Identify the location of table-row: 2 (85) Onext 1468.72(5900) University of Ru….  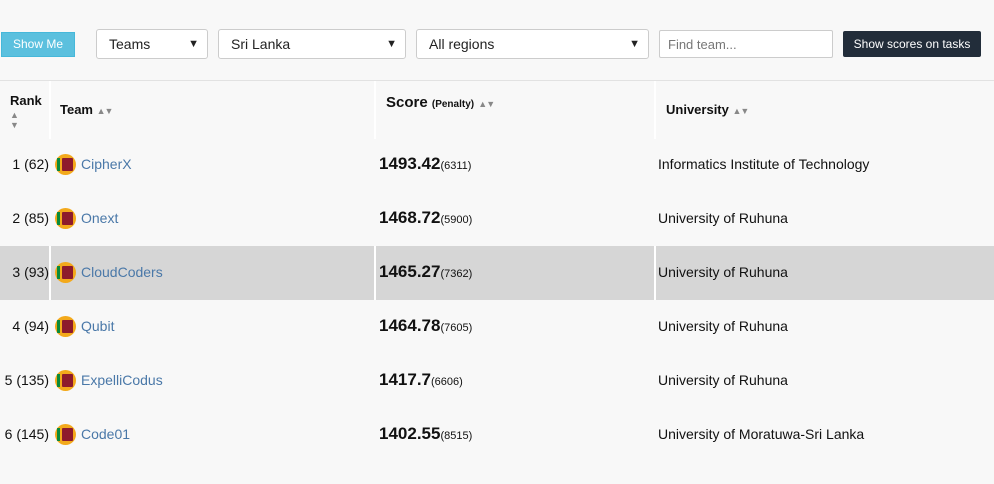
(497, 219).